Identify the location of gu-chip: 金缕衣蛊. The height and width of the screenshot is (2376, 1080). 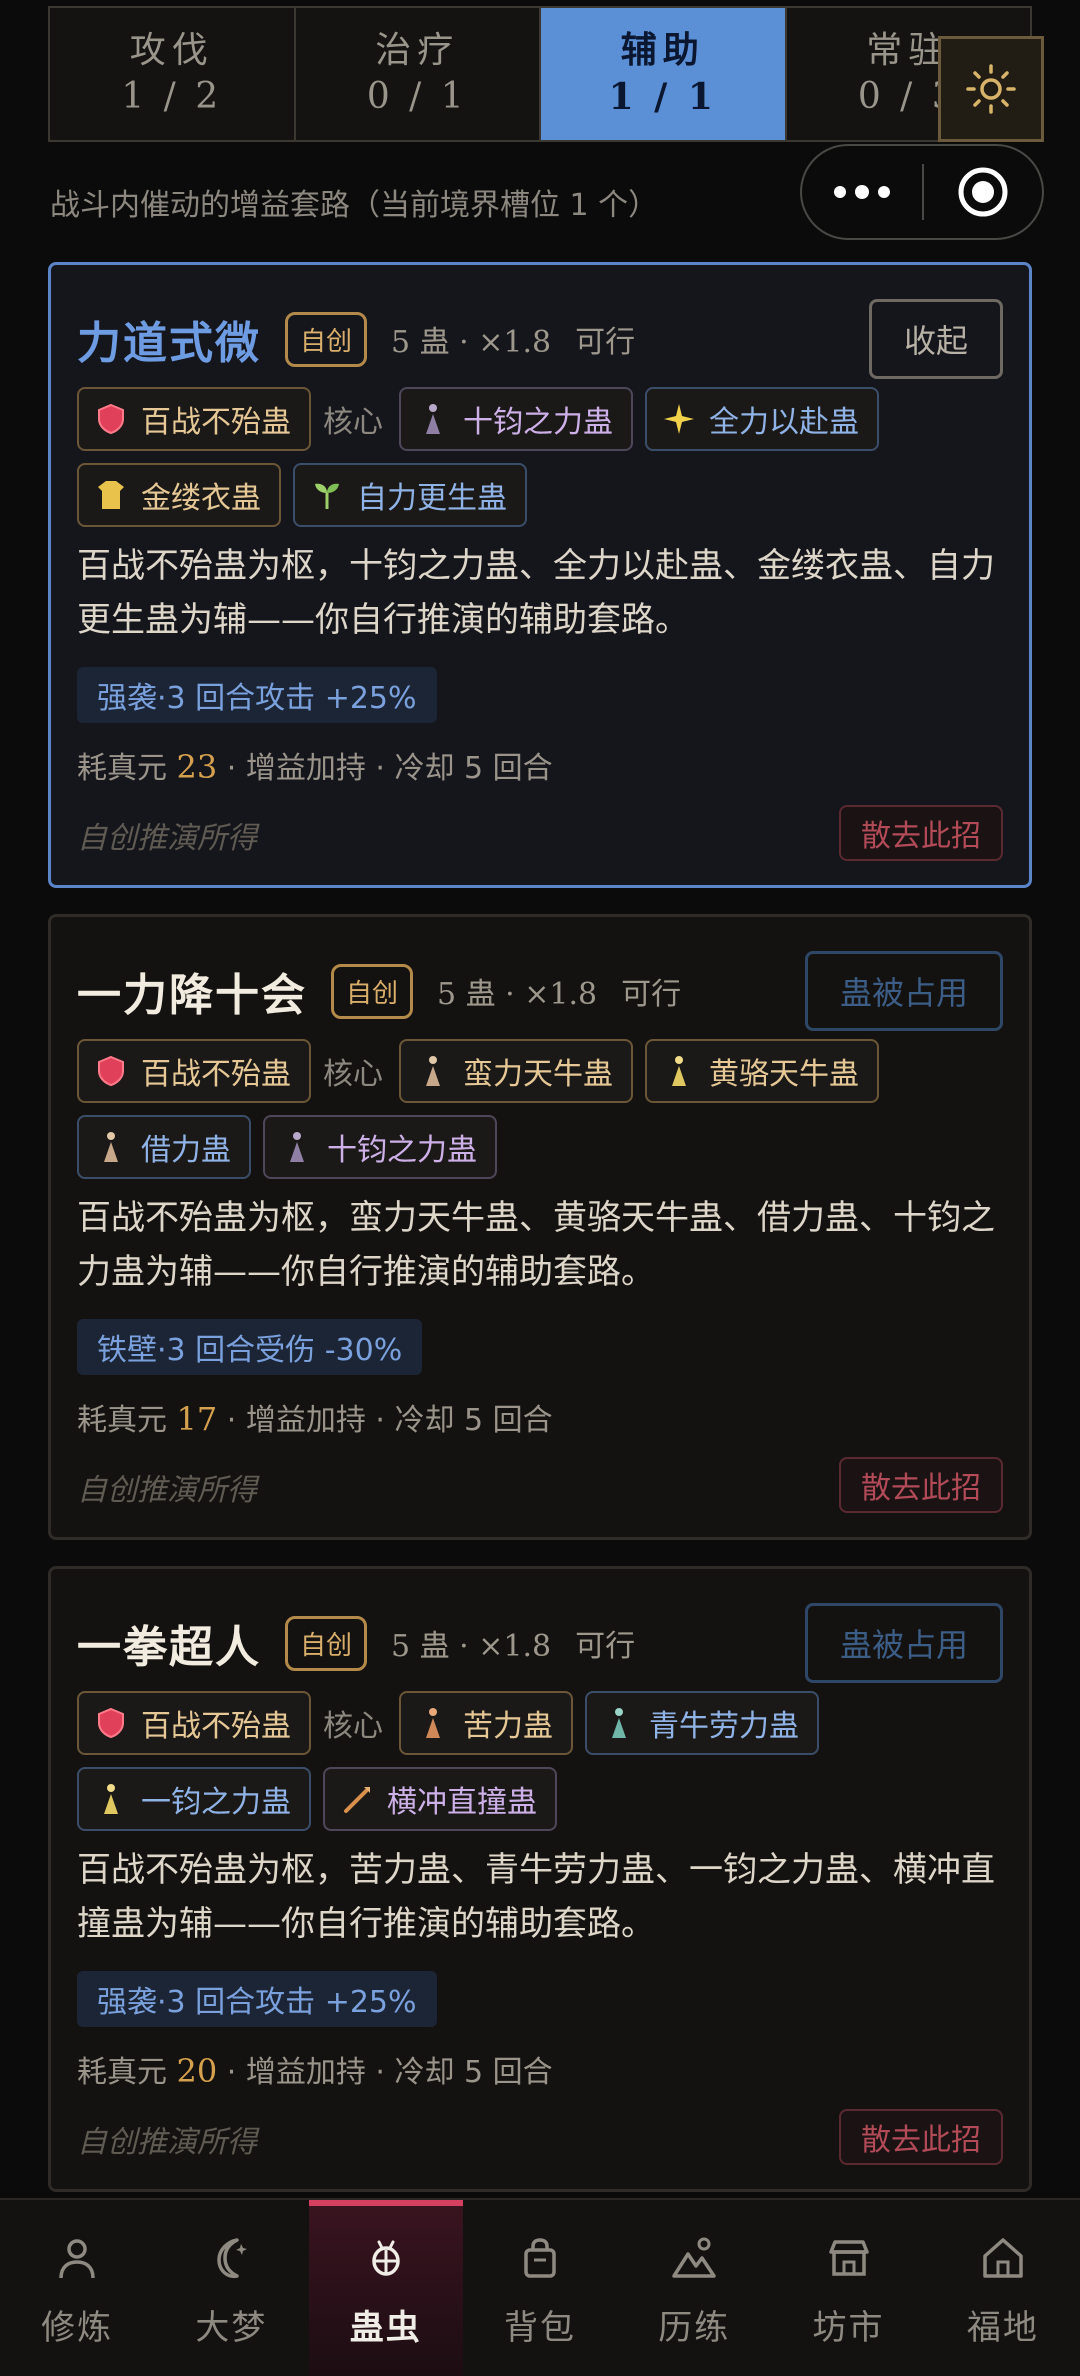
(179, 495).